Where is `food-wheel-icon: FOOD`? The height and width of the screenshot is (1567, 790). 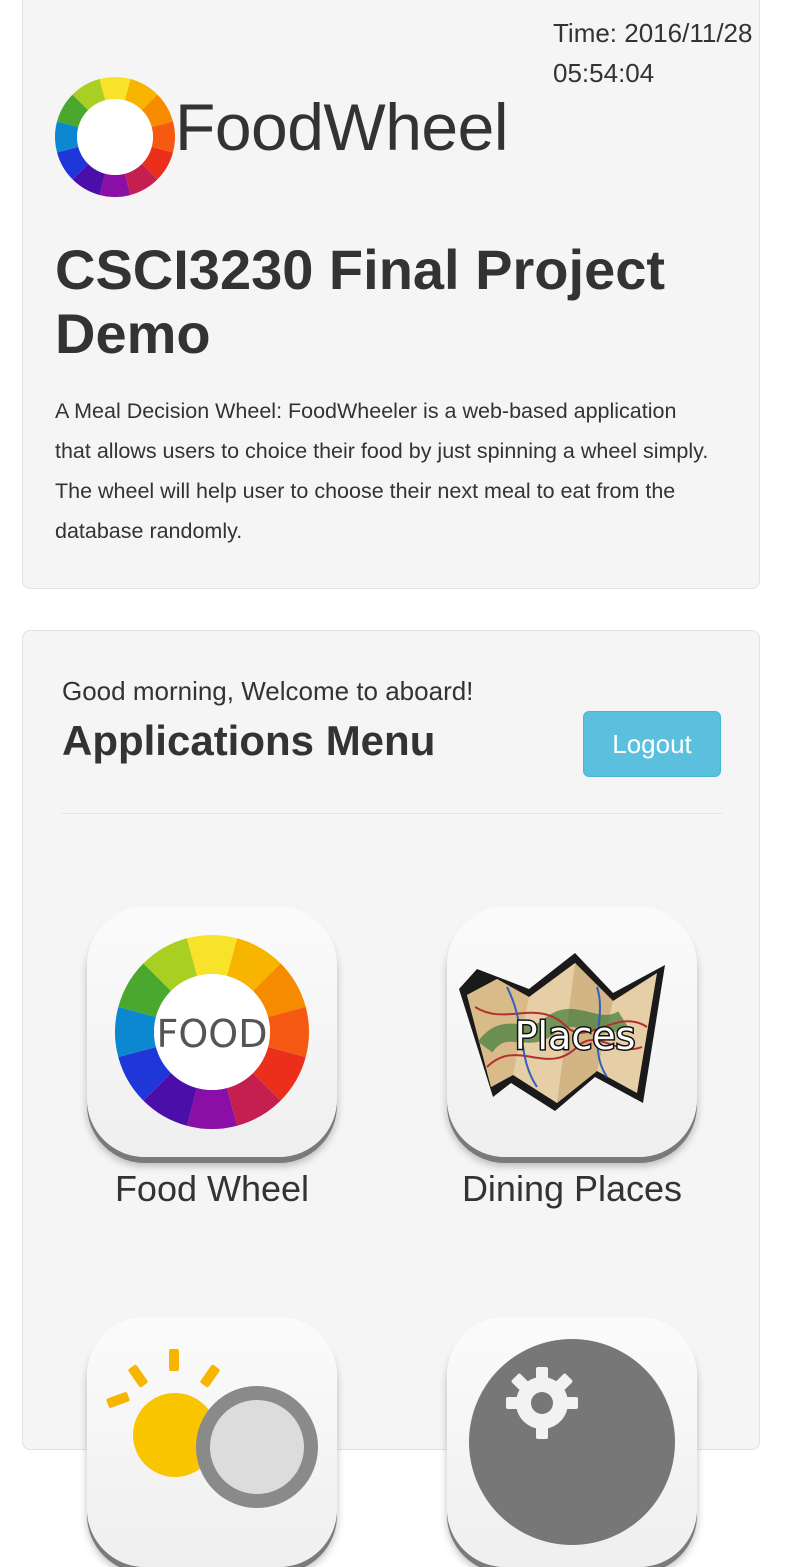 food-wheel-icon: FOOD is located at coordinates (212, 1032).